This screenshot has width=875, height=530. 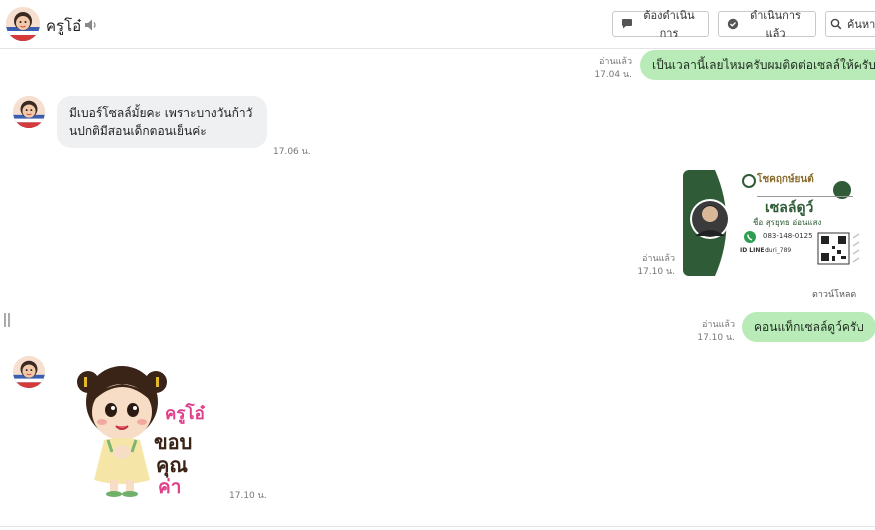 What do you see at coordinates (437, 526) in the screenshot?
I see `divider` at bounding box center [437, 526].